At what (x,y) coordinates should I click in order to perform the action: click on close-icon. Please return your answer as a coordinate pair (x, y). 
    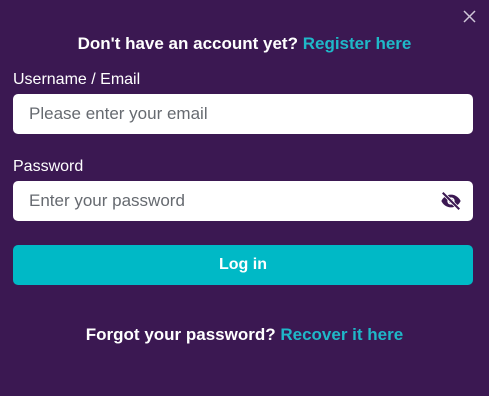
    Looking at the image, I should click on (469, 16).